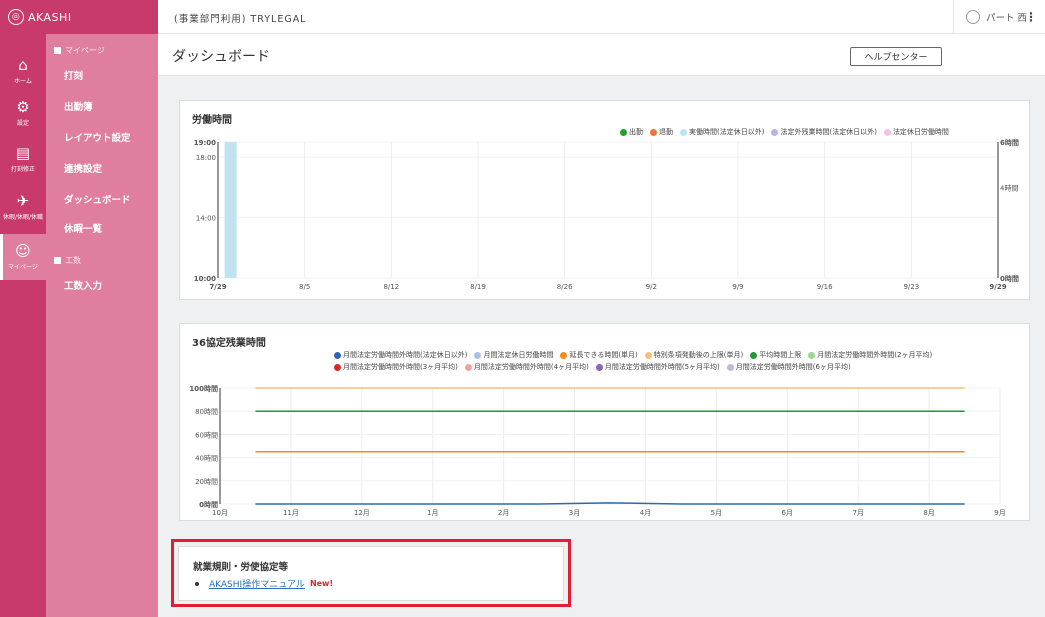 The width and height of the screenshot is (1045, 617). I want to click on user-menu: パート 西 ⋮, so click(999, 17).